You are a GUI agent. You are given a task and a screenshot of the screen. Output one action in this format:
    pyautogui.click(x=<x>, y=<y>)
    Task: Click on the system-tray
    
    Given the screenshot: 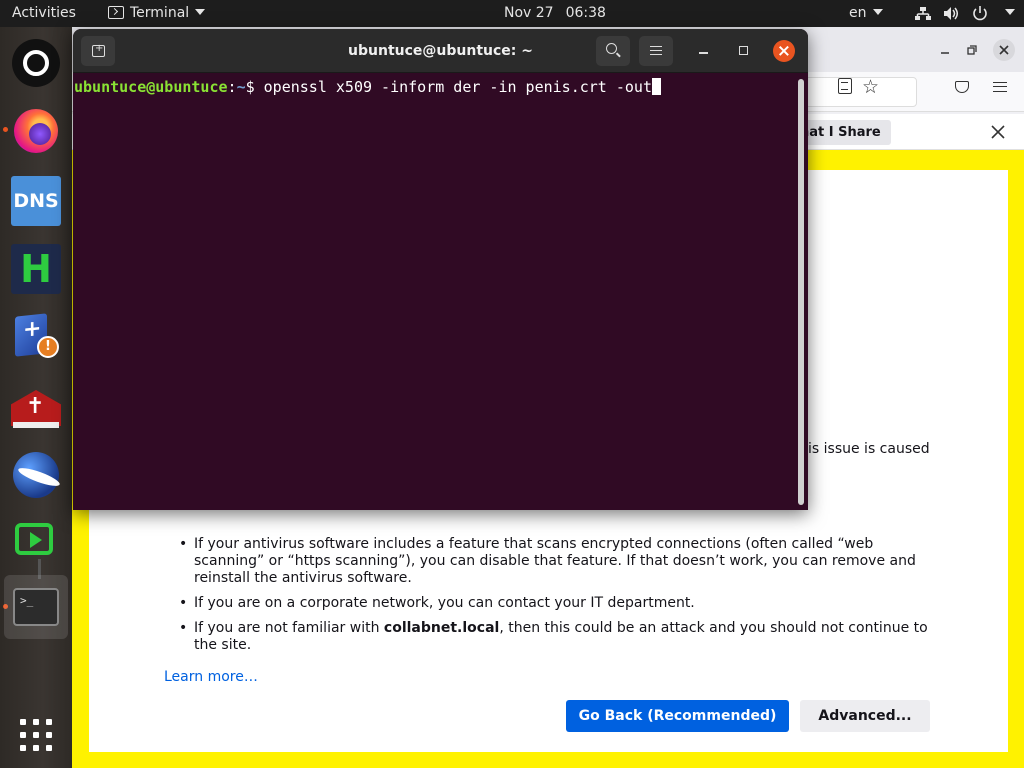 What is the action you would take?
    pyautogui.click(x=965, y=13)
    